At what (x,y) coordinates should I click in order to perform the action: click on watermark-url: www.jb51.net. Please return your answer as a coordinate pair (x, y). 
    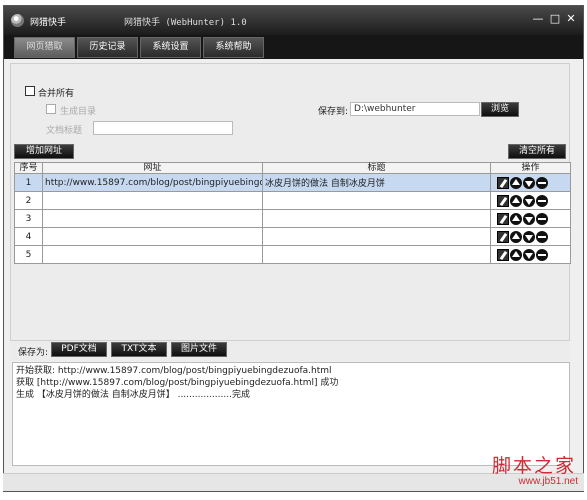
    Looking at the image, I should click on (548, 481).